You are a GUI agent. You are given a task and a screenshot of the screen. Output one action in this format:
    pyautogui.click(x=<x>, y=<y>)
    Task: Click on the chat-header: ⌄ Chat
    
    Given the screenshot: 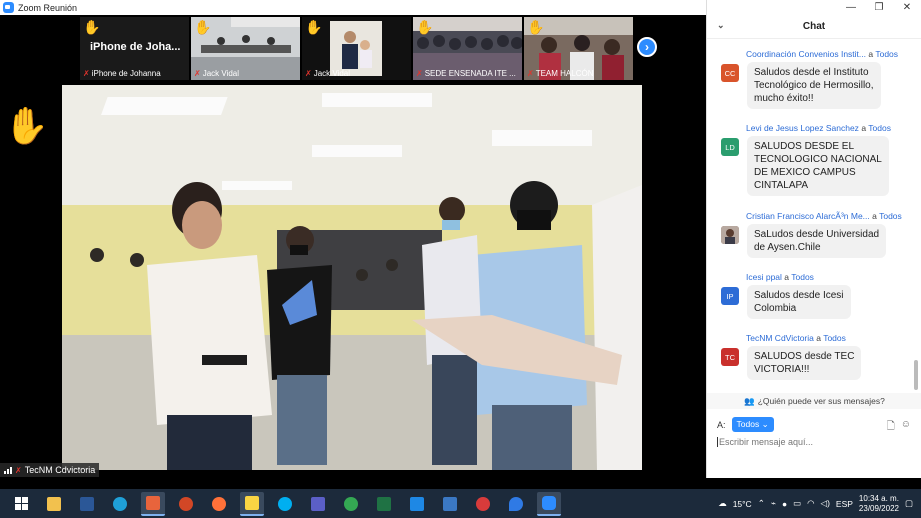 What is the action you would take?
    pyautogui.click(x=814, y=27)
    